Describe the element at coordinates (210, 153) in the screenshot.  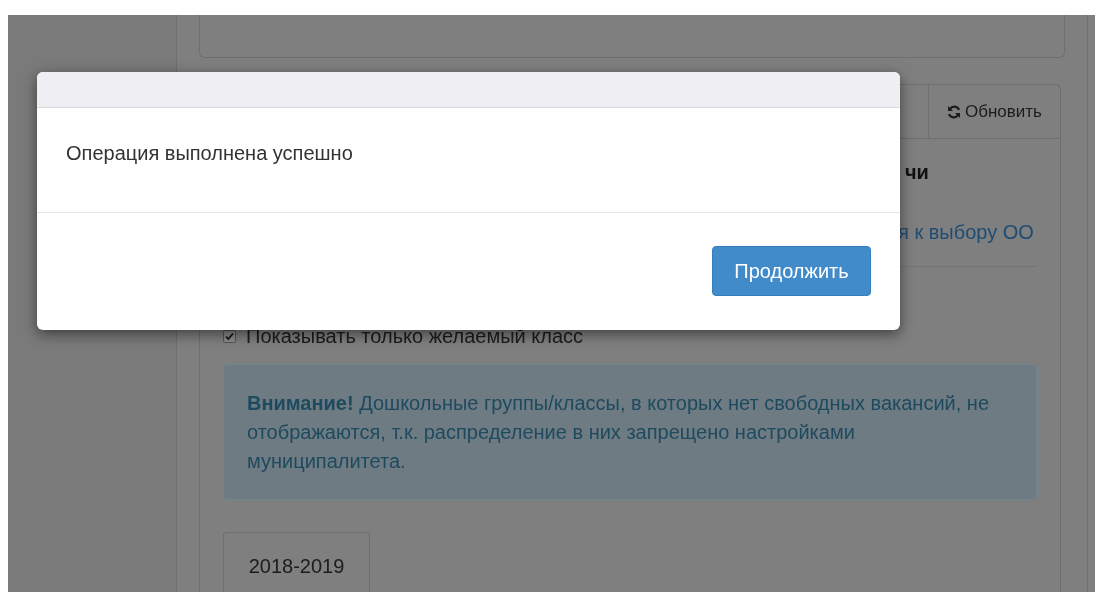
I see `modal-message: Операция выполнена успешно` at that location.